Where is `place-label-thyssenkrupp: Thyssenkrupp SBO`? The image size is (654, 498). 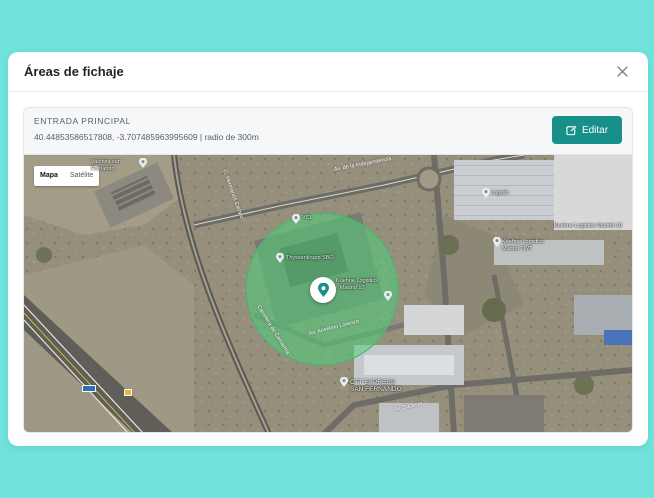 place-label-thyssenkrupp: Thyssenkrupp SBO is located at coordinates (310, 258).